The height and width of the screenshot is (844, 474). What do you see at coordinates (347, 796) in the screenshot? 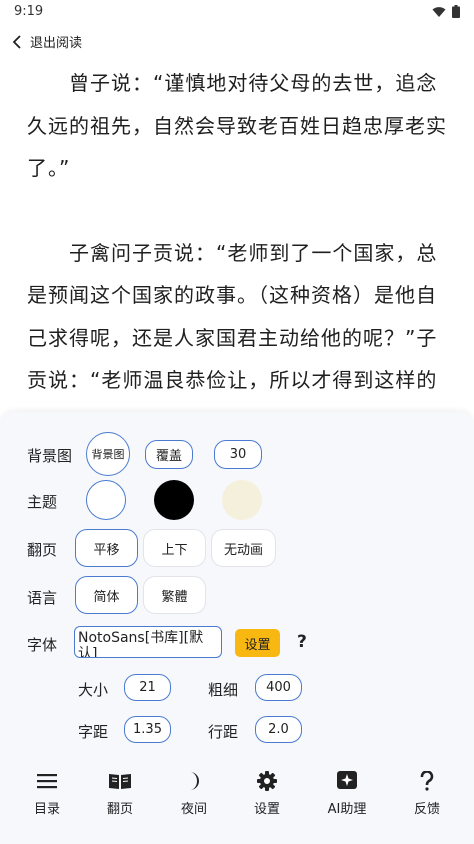
I see `nav-ai-assistant: AI助理` at bounding box center [347, 796].